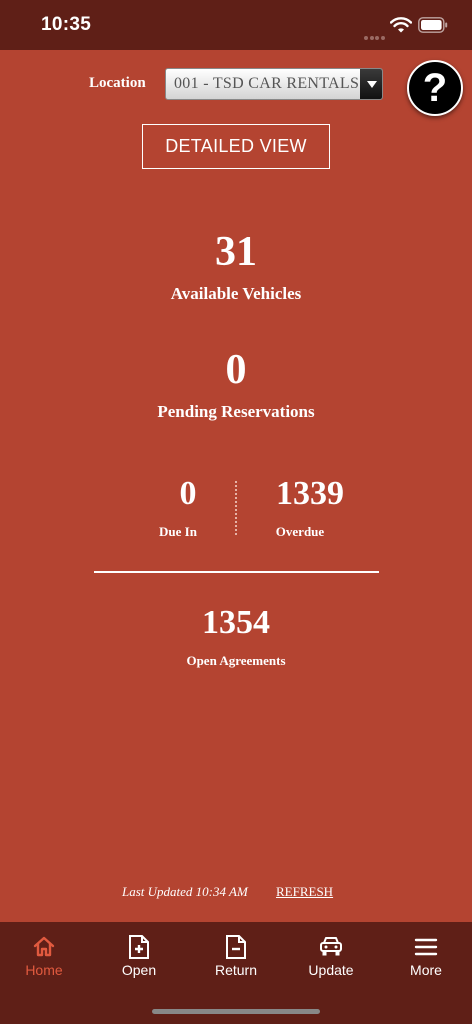 The width and height of the screenshot is (472, 1024). I want to click on tab-update-label: Update, so click(331, 970).